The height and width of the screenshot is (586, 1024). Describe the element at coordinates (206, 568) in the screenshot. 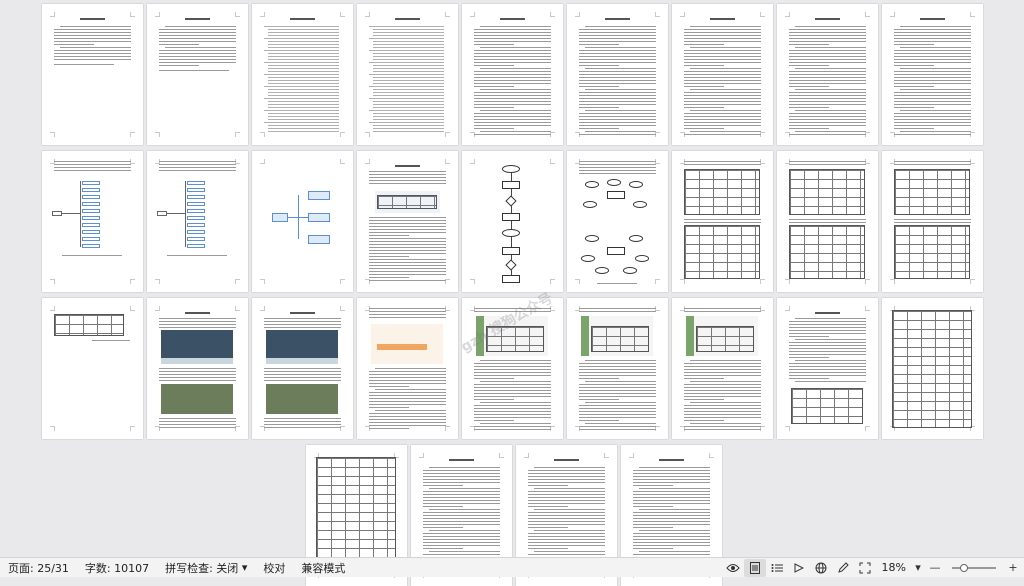

I see `spell-check-toggle: 拼写检查: 关闭 ▾` at that location.